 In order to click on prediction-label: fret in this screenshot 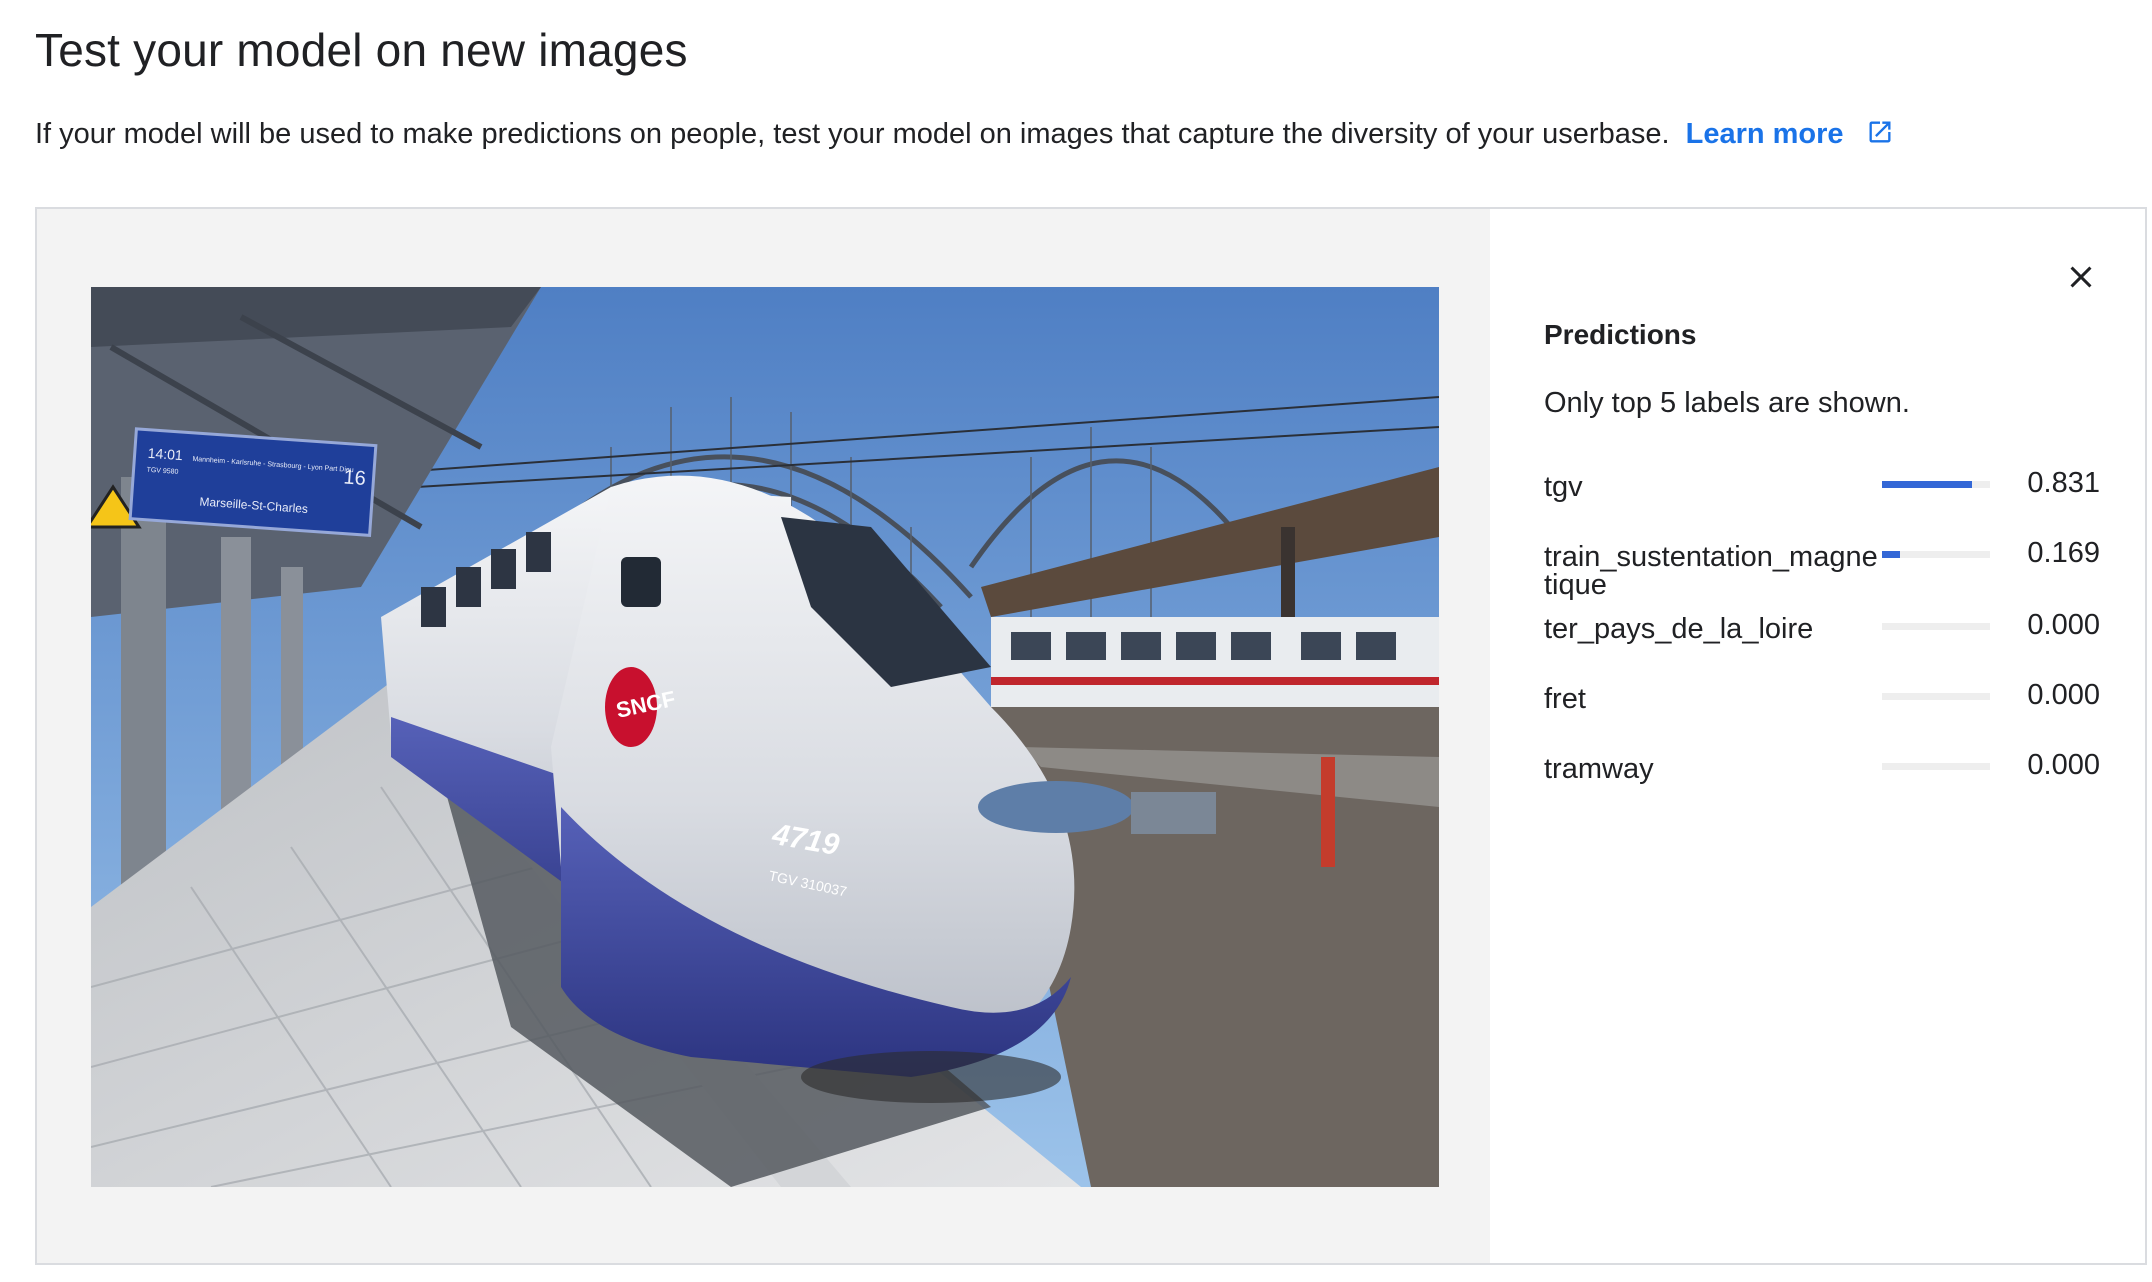, I will do `click(1565, 699)`.